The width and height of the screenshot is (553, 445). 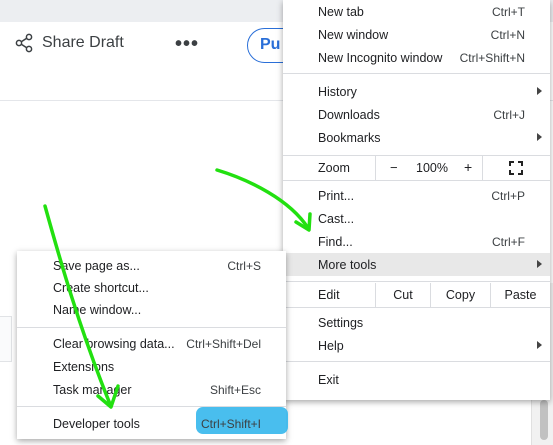 I want to click on zoom-in-button: +, so click(x=468, y=167).